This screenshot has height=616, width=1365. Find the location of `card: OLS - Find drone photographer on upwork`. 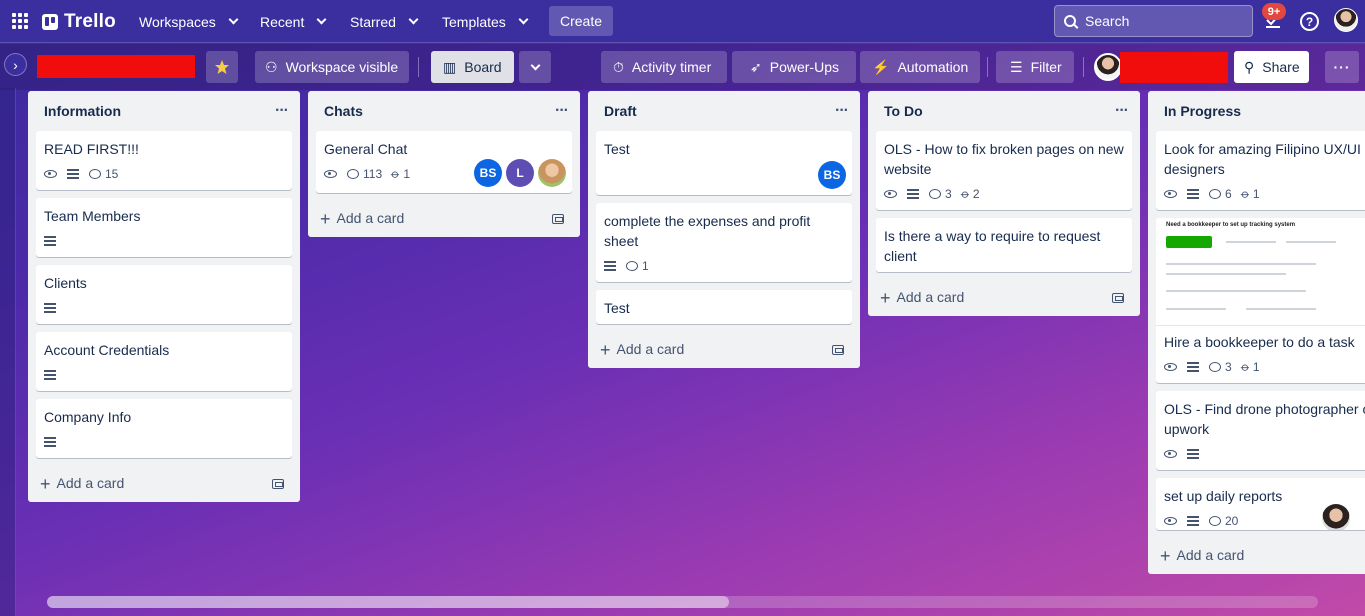

card: OLS - Find drone photographer on upwork is located at coordinates (1260, 430).